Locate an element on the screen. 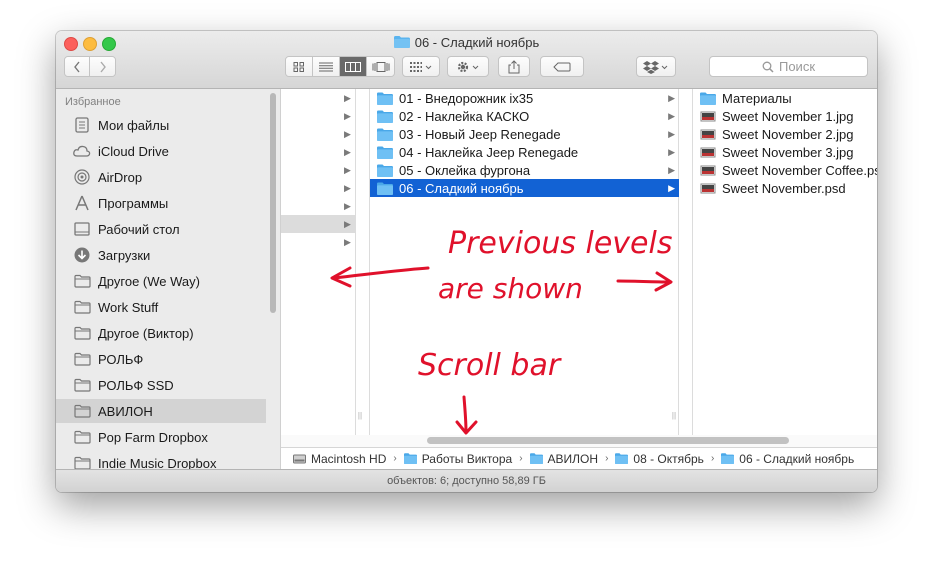 This screenshot has height=573, width=933. sidebar-item-label: РОЛЬФ SSD is located at coordinates (136, 385).